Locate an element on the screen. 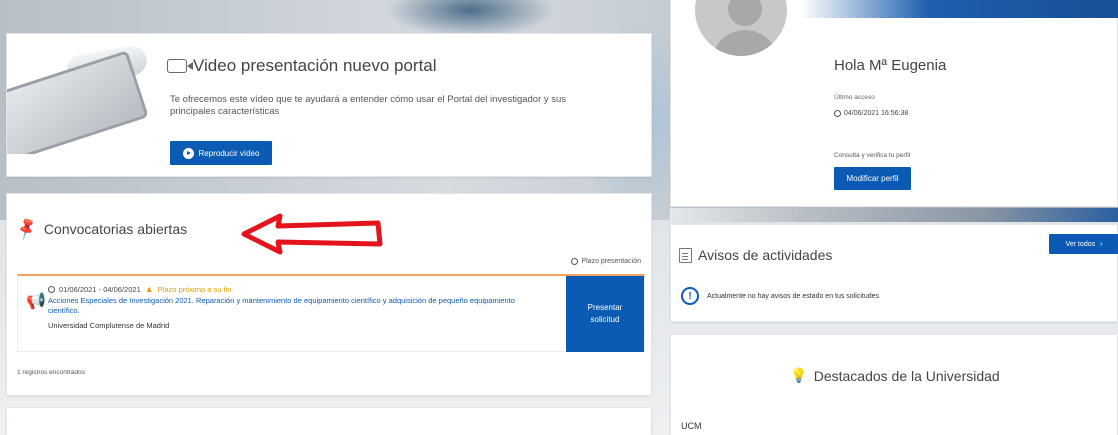 This screenshot has width=1118, height=435. avatar is located at coordinates (741, 30).